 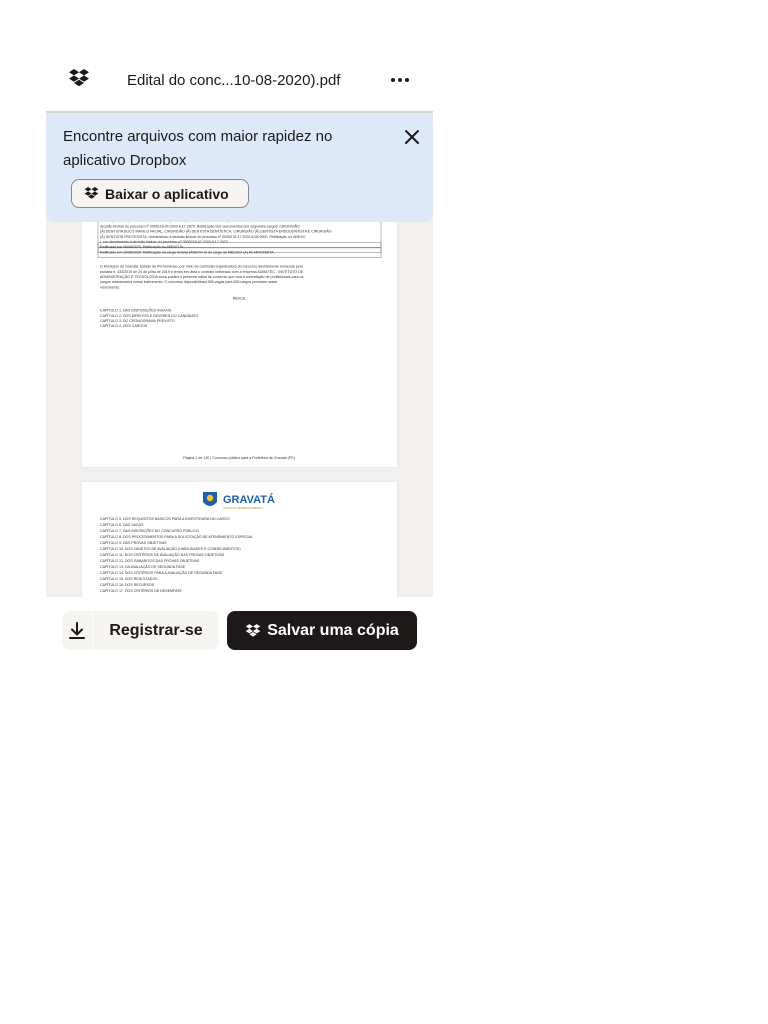 What do you see at coordinates (124, 326) in the screenshot?
I see `index-item: CAPÍTULO 4. DOS CARGOS` at bounding box center [124, 326].